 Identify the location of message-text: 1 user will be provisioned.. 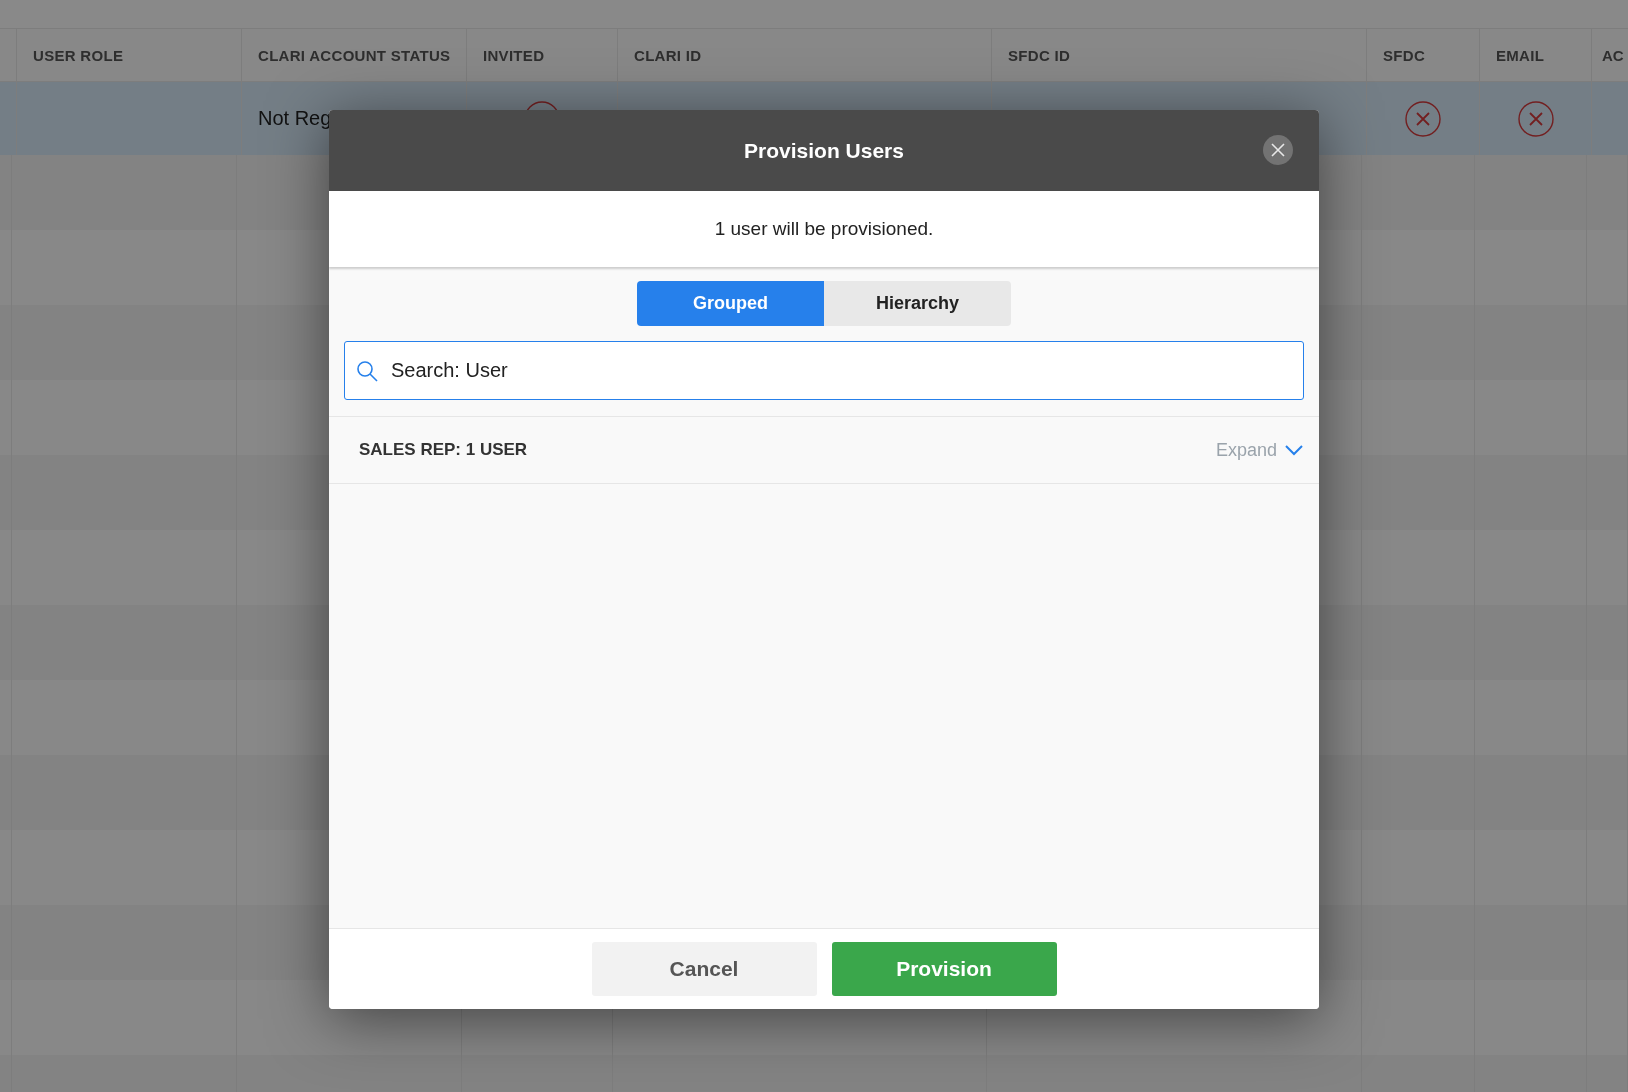
(824, 229).